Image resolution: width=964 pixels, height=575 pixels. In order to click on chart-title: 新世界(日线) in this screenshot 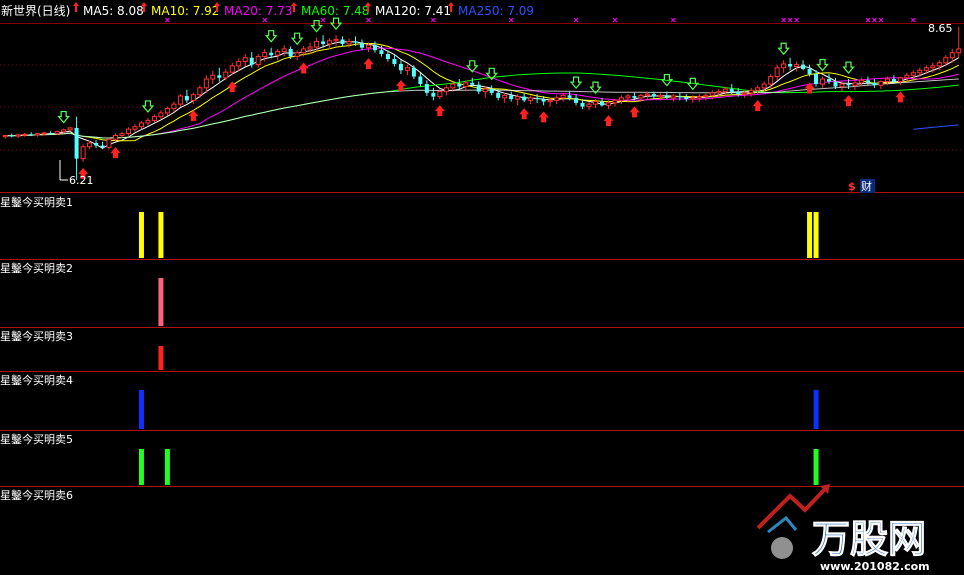, I will do `click(35, 10)`.